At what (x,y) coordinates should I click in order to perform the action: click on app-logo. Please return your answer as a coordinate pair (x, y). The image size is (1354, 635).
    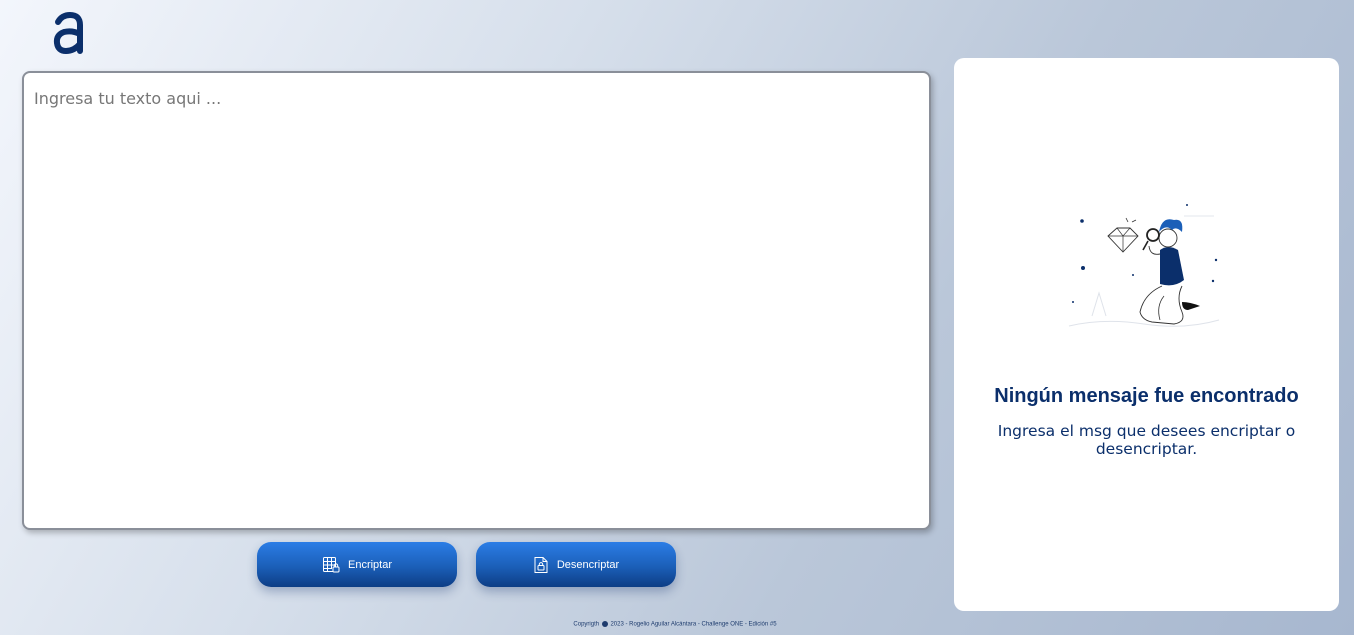
    Looking at the image, I should click on (69, 33).